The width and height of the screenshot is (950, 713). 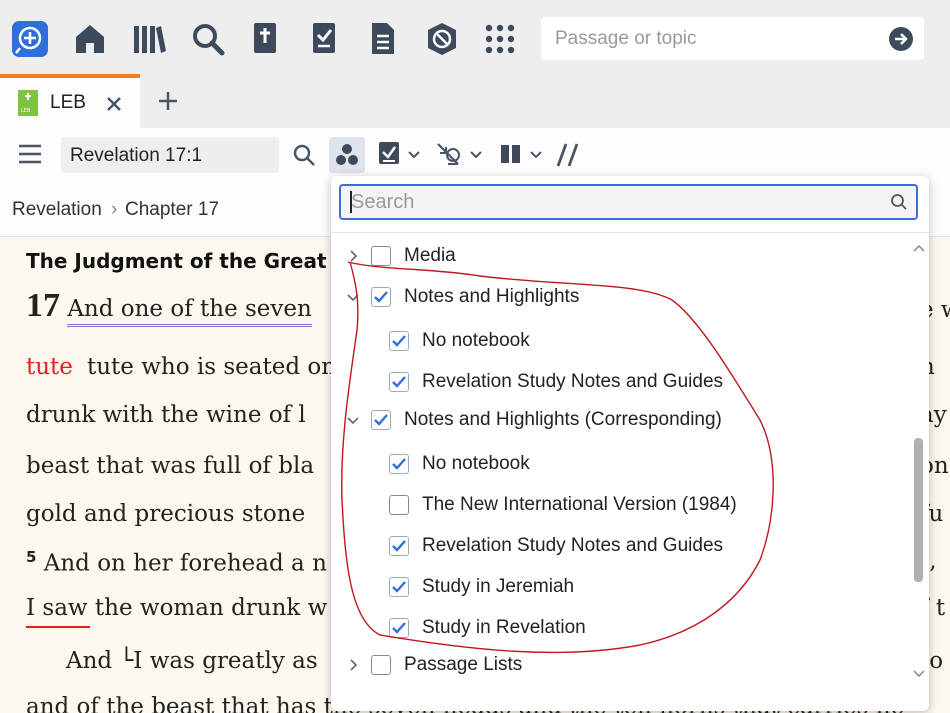 I want to click on verse-line: 5 And on her forehead a n, so click(x=176, y=562).